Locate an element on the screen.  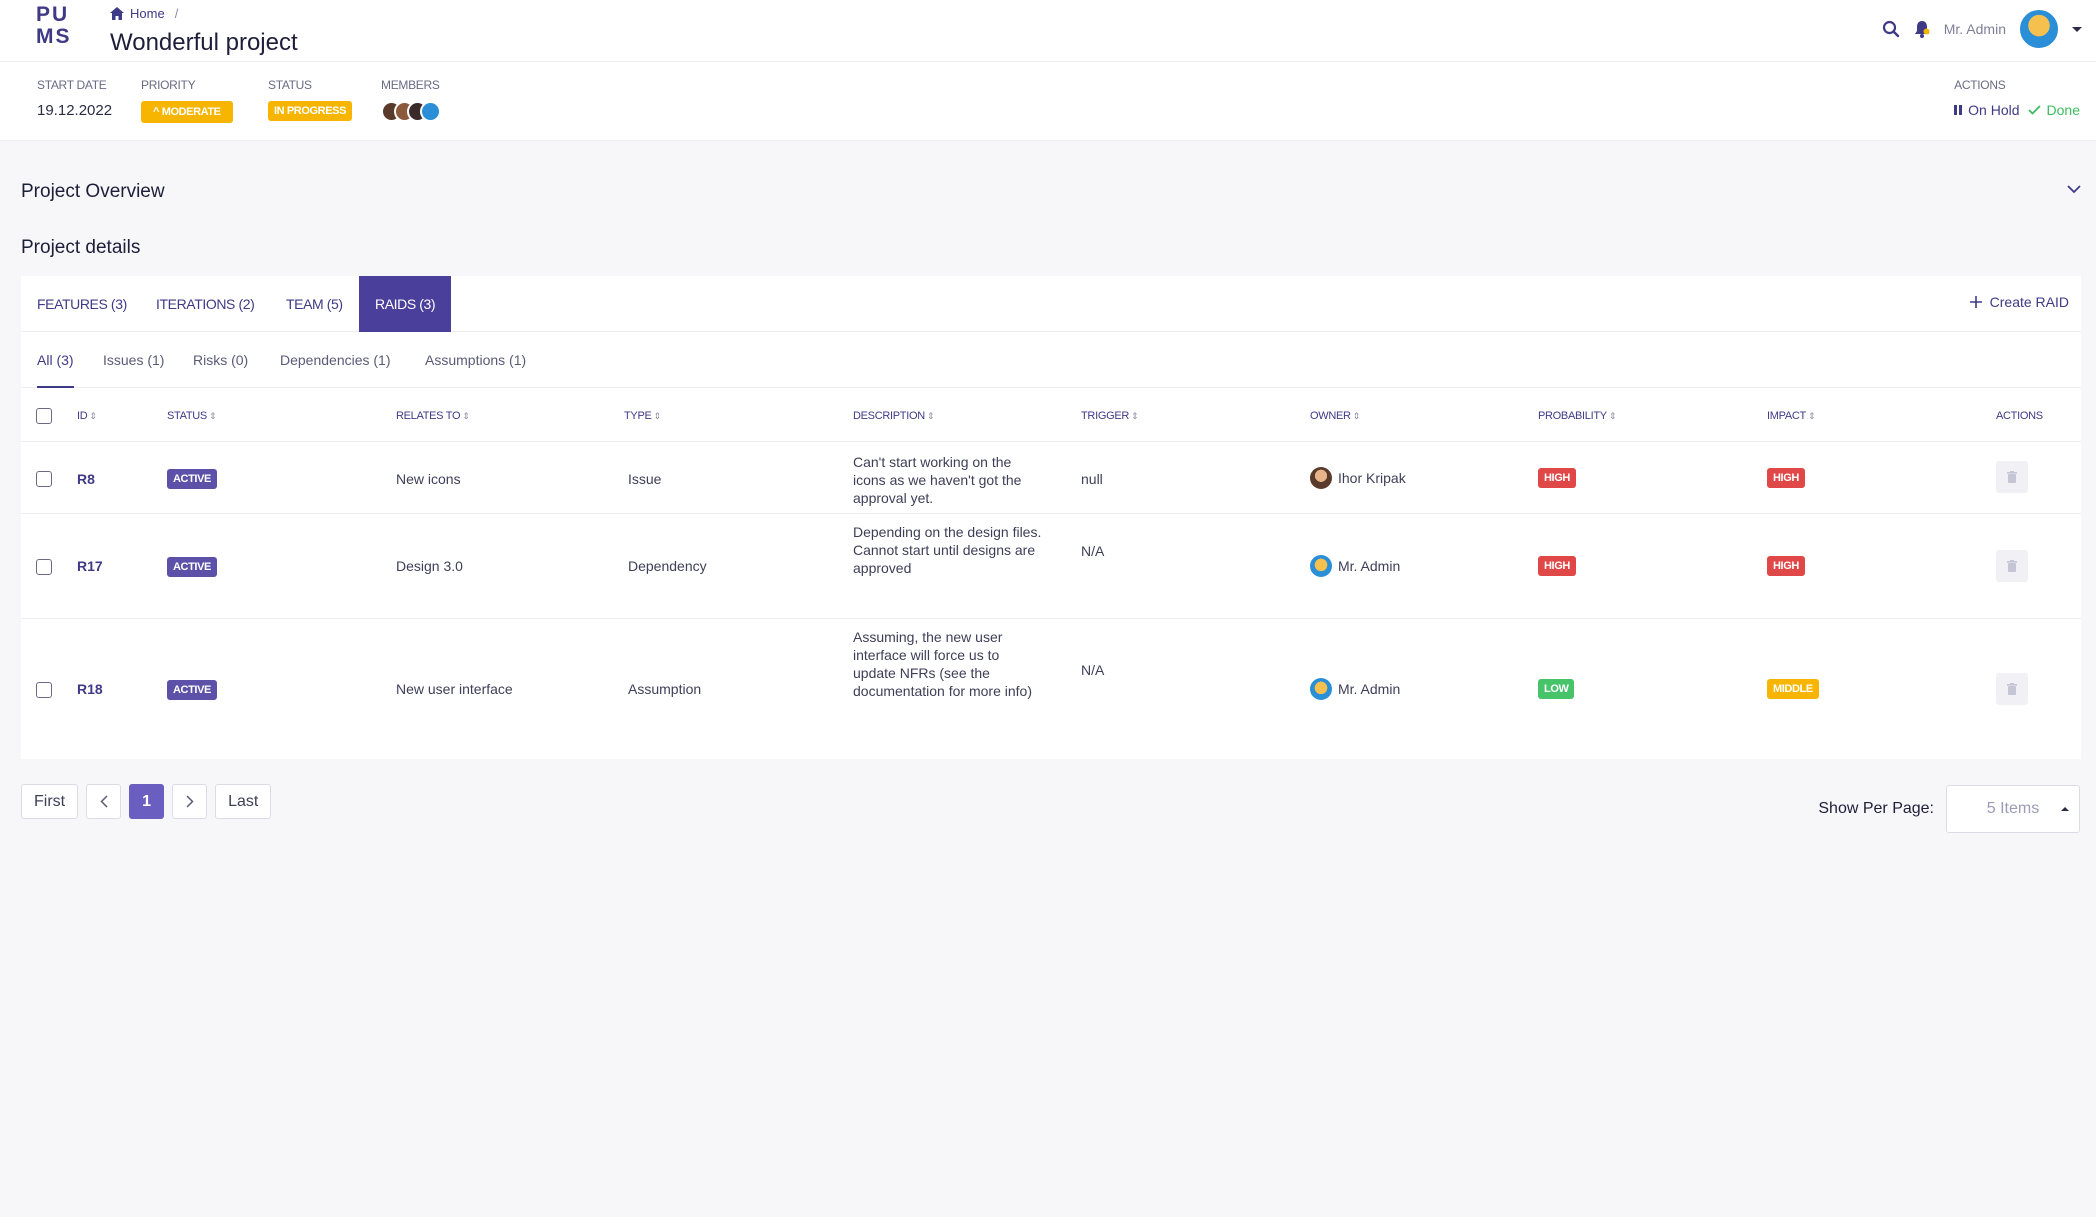
col-impact: IMPACT ⇕ is located at coordinates (1791, 416).